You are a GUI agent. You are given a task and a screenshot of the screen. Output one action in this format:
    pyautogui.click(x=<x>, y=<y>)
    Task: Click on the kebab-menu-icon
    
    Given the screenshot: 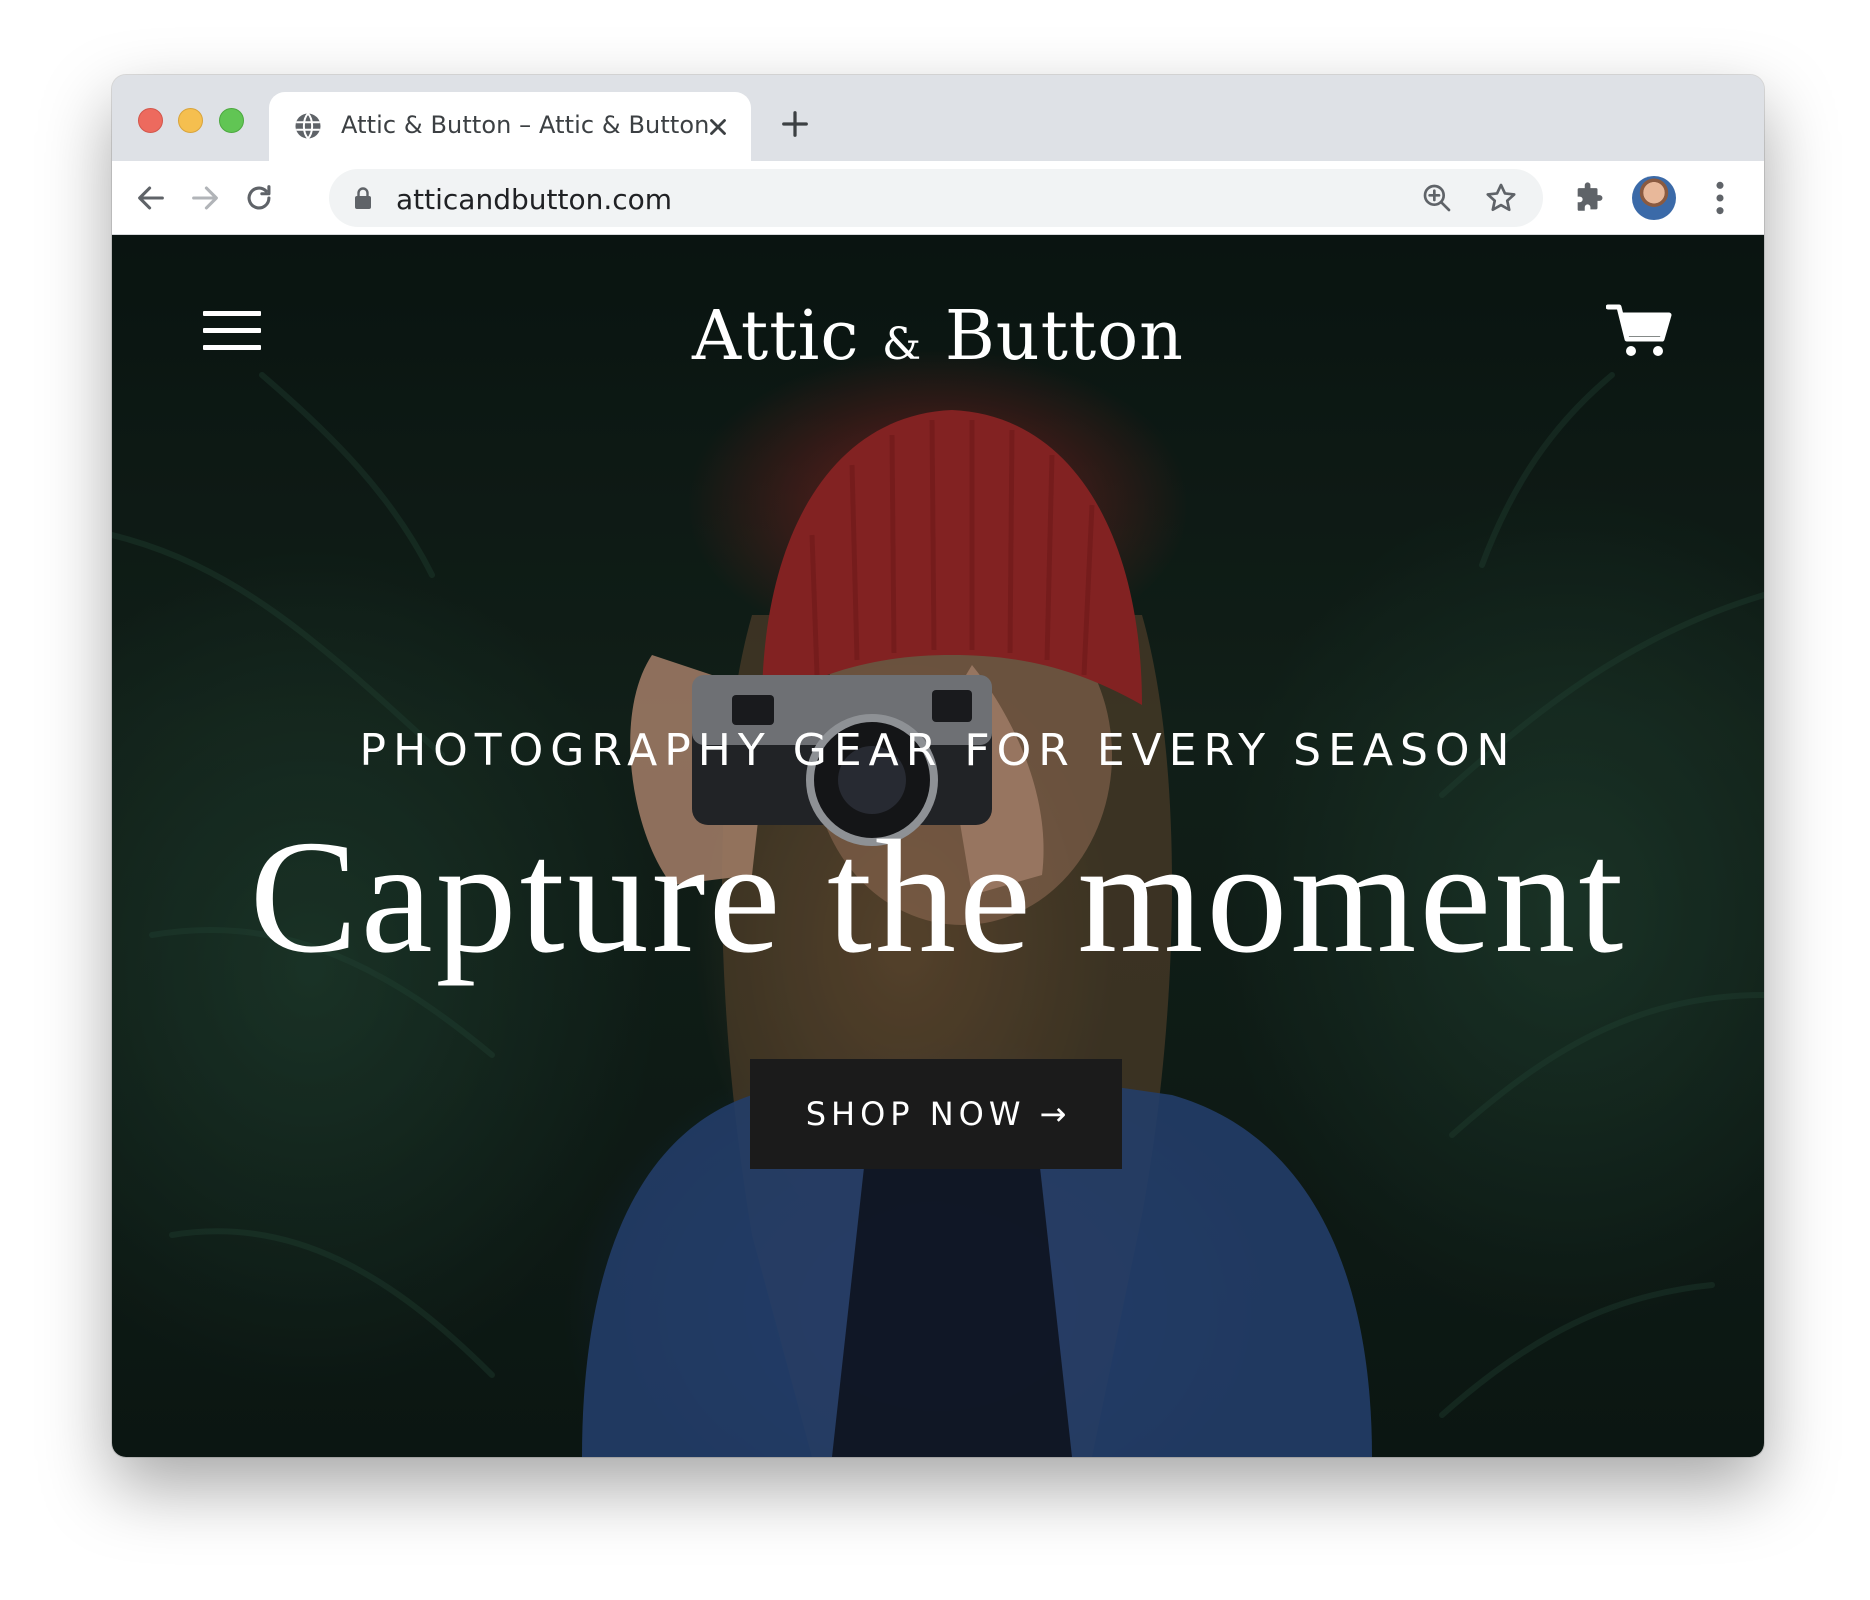 What is the action you would take?
    pyautogui.click(x=1720, y=198)
    